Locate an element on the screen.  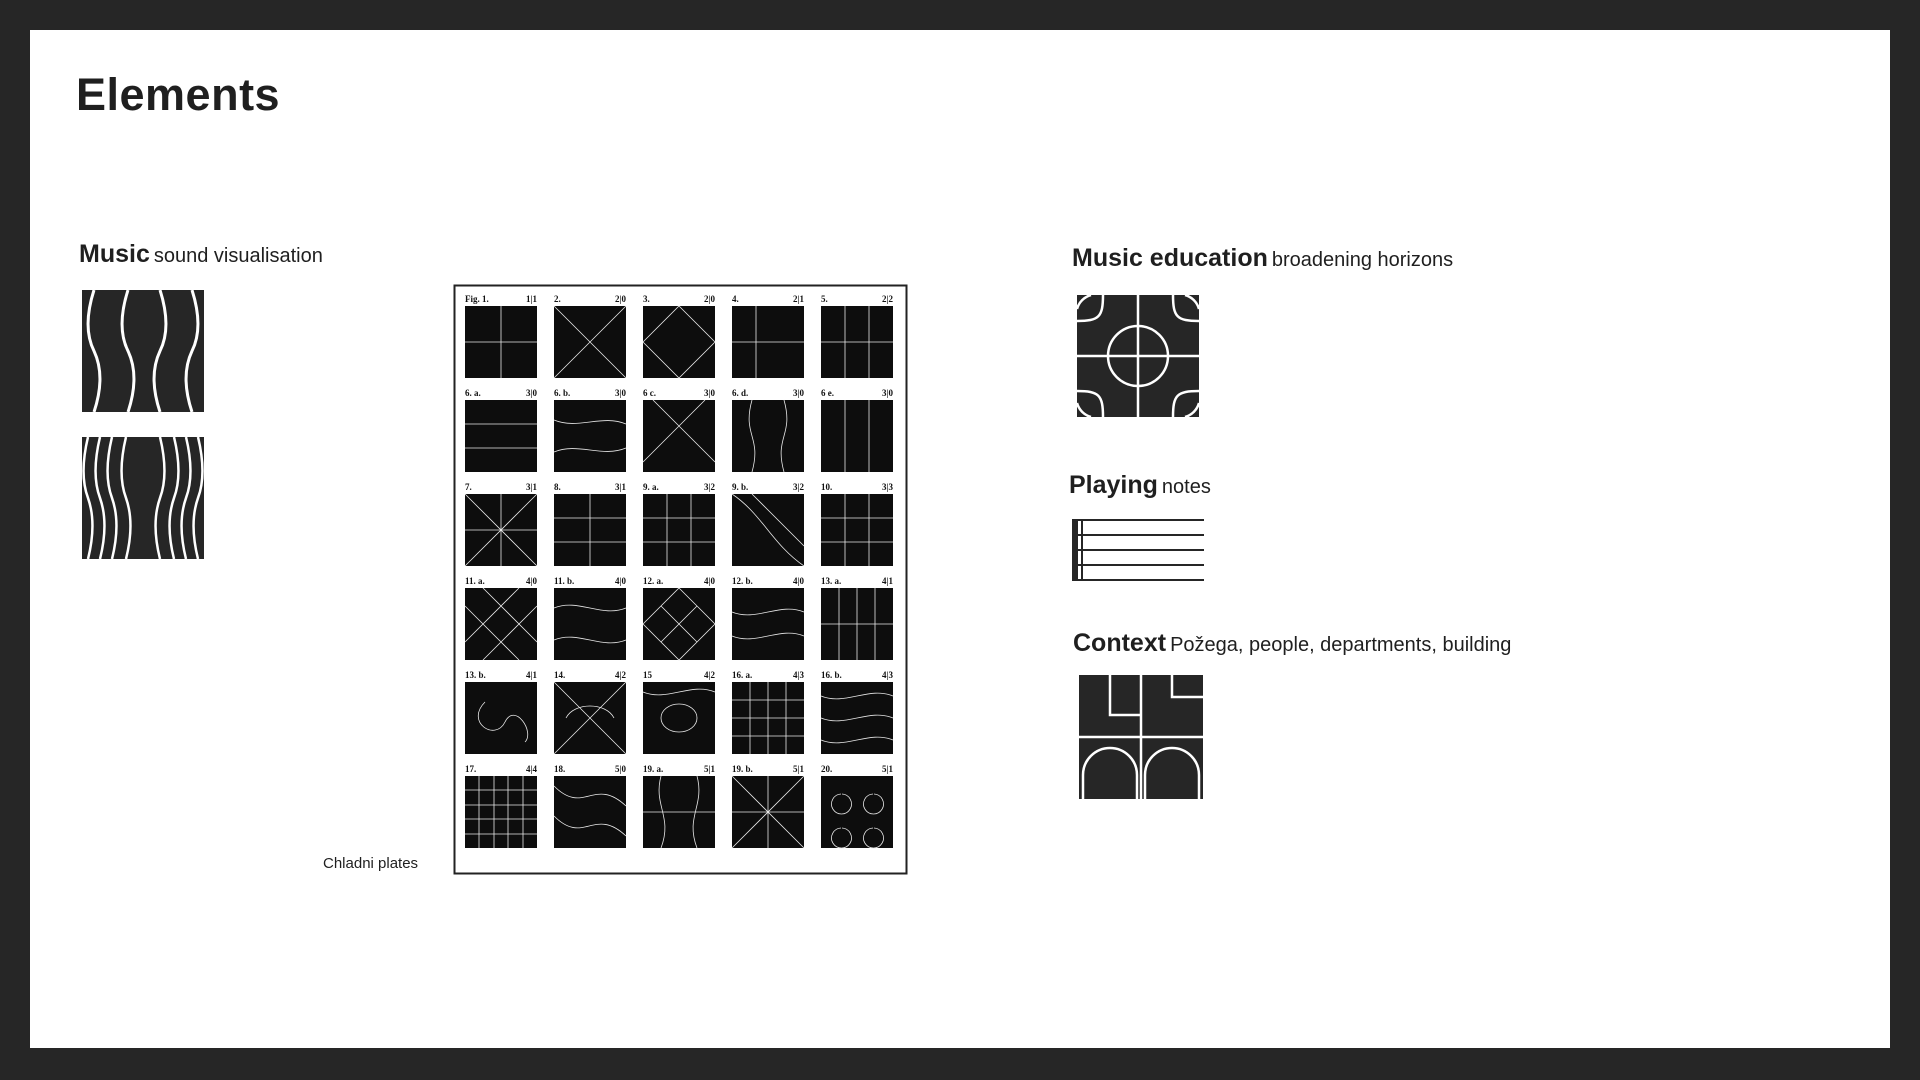
chladni-figure-label: 7. is located at coordinates (468, 487).